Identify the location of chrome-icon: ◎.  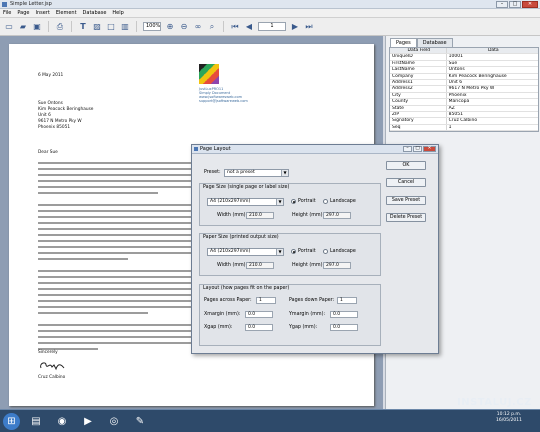
(114, 421).